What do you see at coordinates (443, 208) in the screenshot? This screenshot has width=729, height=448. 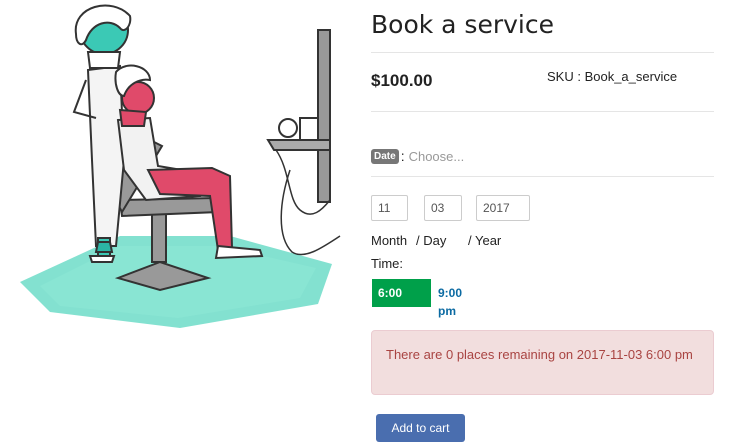 I see `day-field: 03` at bounding box center [443, 208].